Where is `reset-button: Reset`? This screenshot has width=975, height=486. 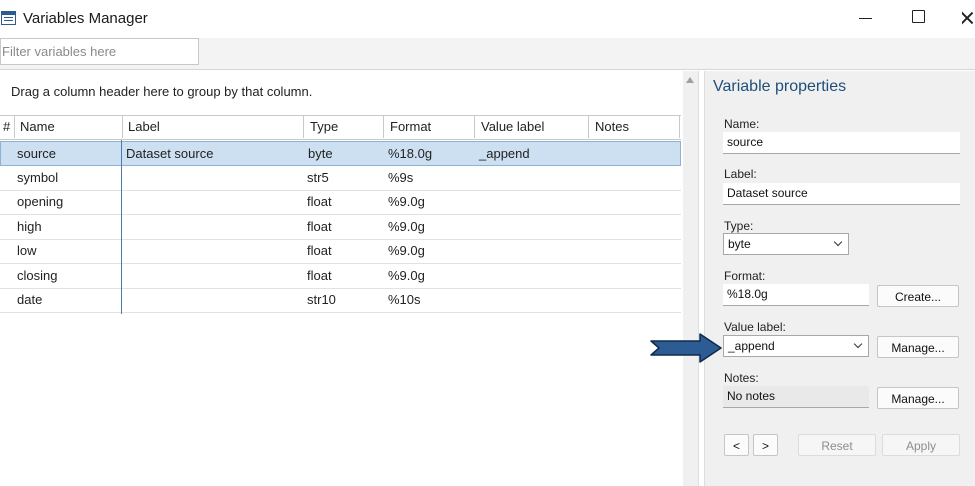
reset-button: Reset is located at coordinates (837, 445).